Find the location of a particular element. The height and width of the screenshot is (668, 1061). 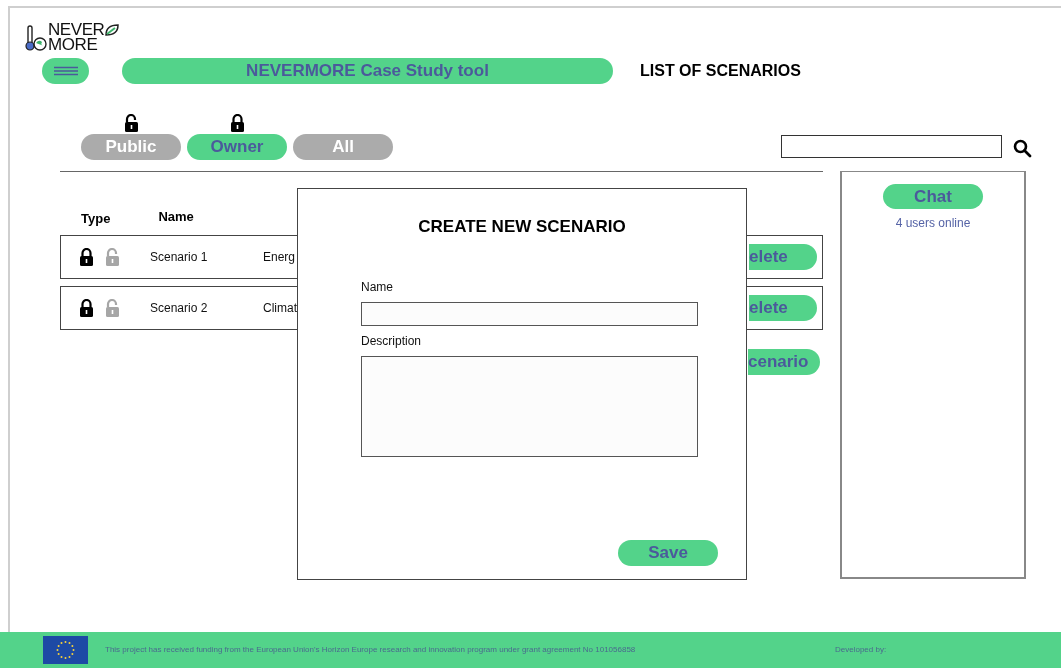

app-title-bar: NEVERMORE Case Study tool is located at coordinates (367, 71).